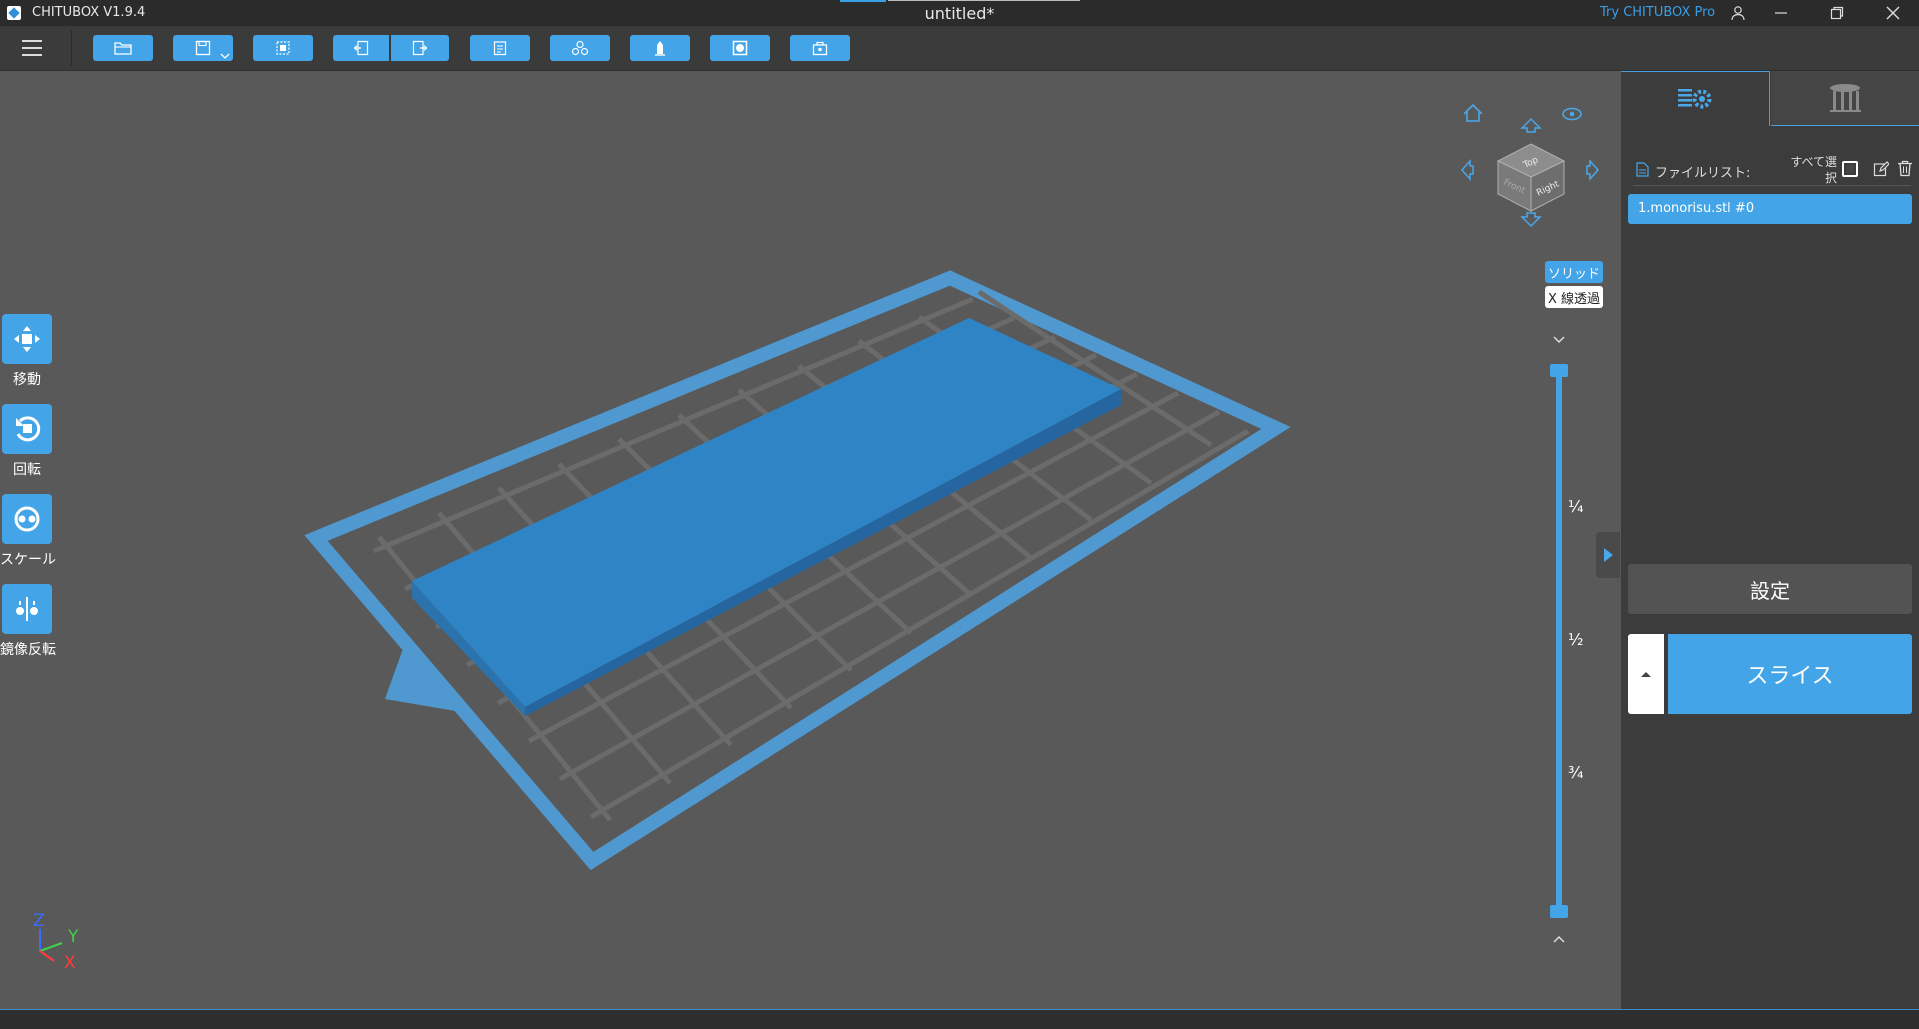  What do you see at coordinates (27, 519) in the screenshot?
I see `scale-icon` at bounding box center [27, 519].